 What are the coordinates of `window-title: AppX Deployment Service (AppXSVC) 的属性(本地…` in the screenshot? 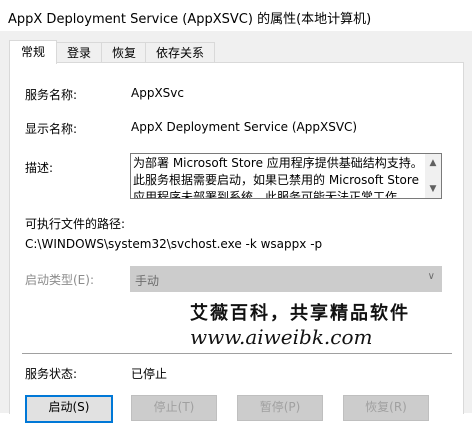 It's located at (190, 19).